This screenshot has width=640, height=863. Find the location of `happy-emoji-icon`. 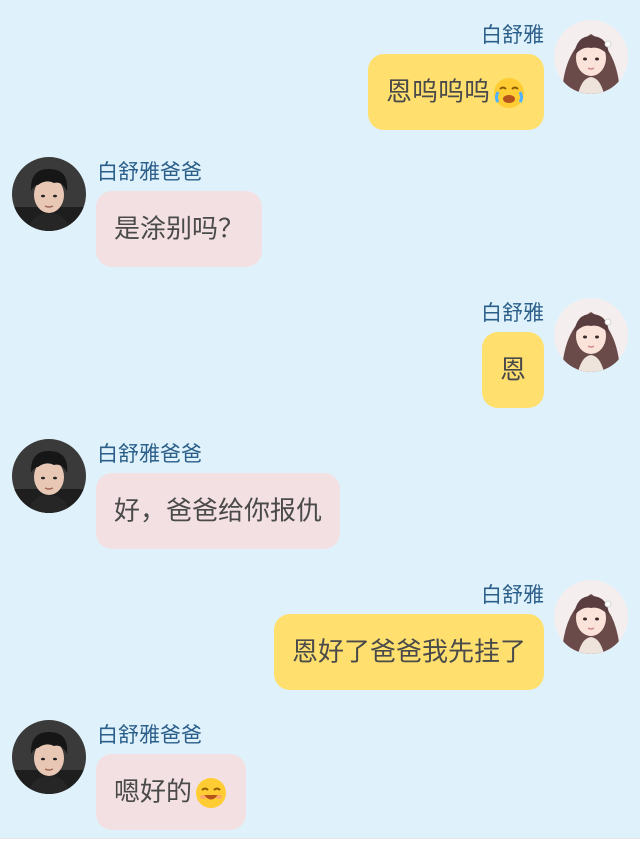

happy-emoji-icon is located at coordinates (211, 793).